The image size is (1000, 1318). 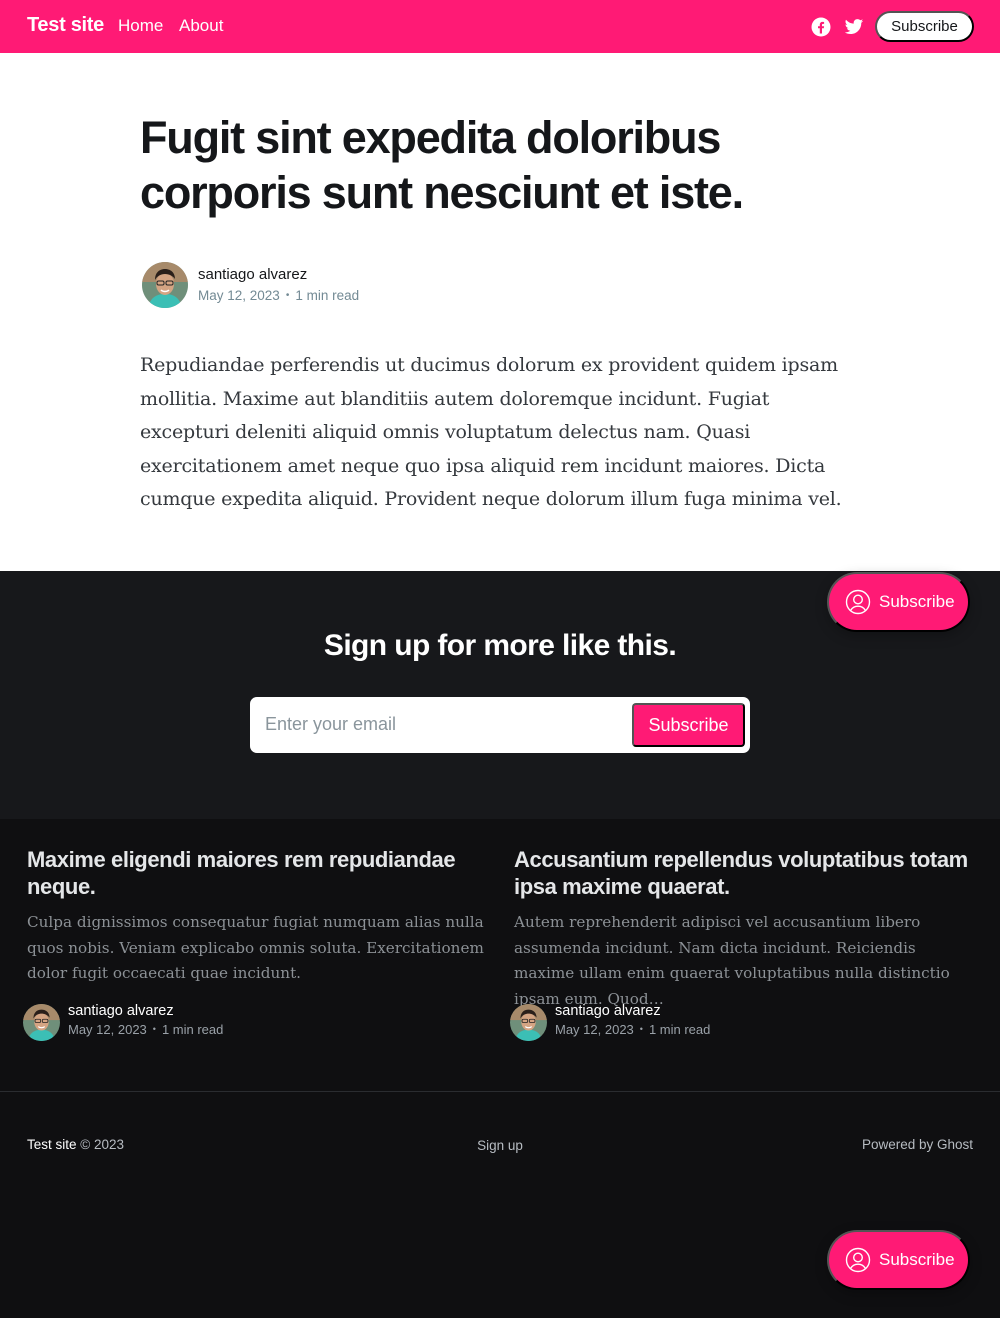 I want to click on article-meta: May 12, 2023 • 1 min read, so click(x=278, y=295).